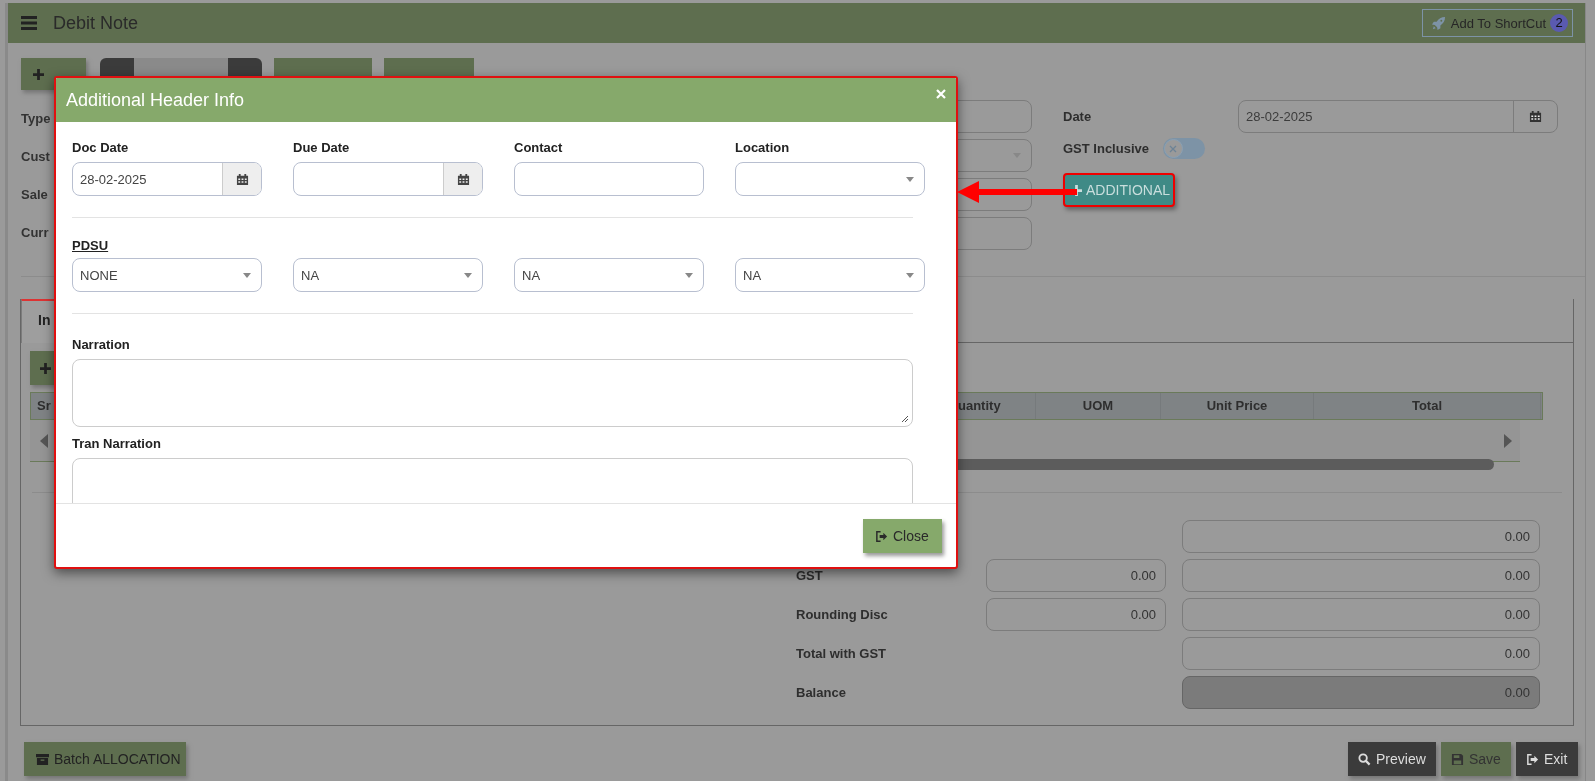 Image resolution: width=1595 pixels, height=781 pixels. Describe the element at coordinates (322, 147) in the screenshot. I see `field-label: Due Date` at that location.